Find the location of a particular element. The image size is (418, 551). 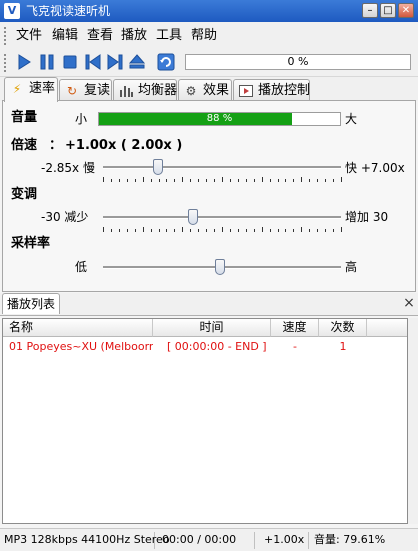

pitch-label: 变调 is located at coordinates (24, 194).